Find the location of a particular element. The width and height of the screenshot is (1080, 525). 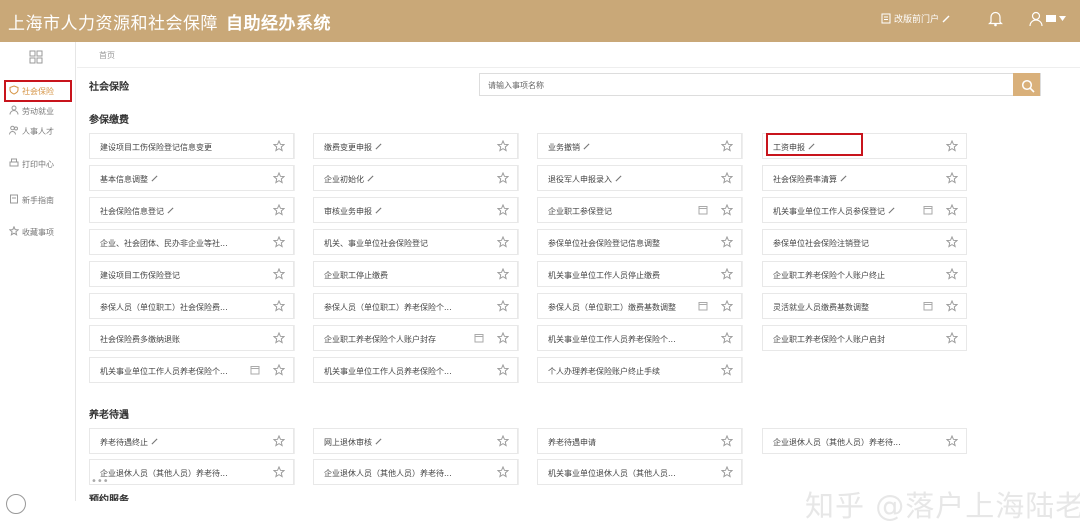

sidebar-item-3: 人事人才 is located at coordinates (38, 131).